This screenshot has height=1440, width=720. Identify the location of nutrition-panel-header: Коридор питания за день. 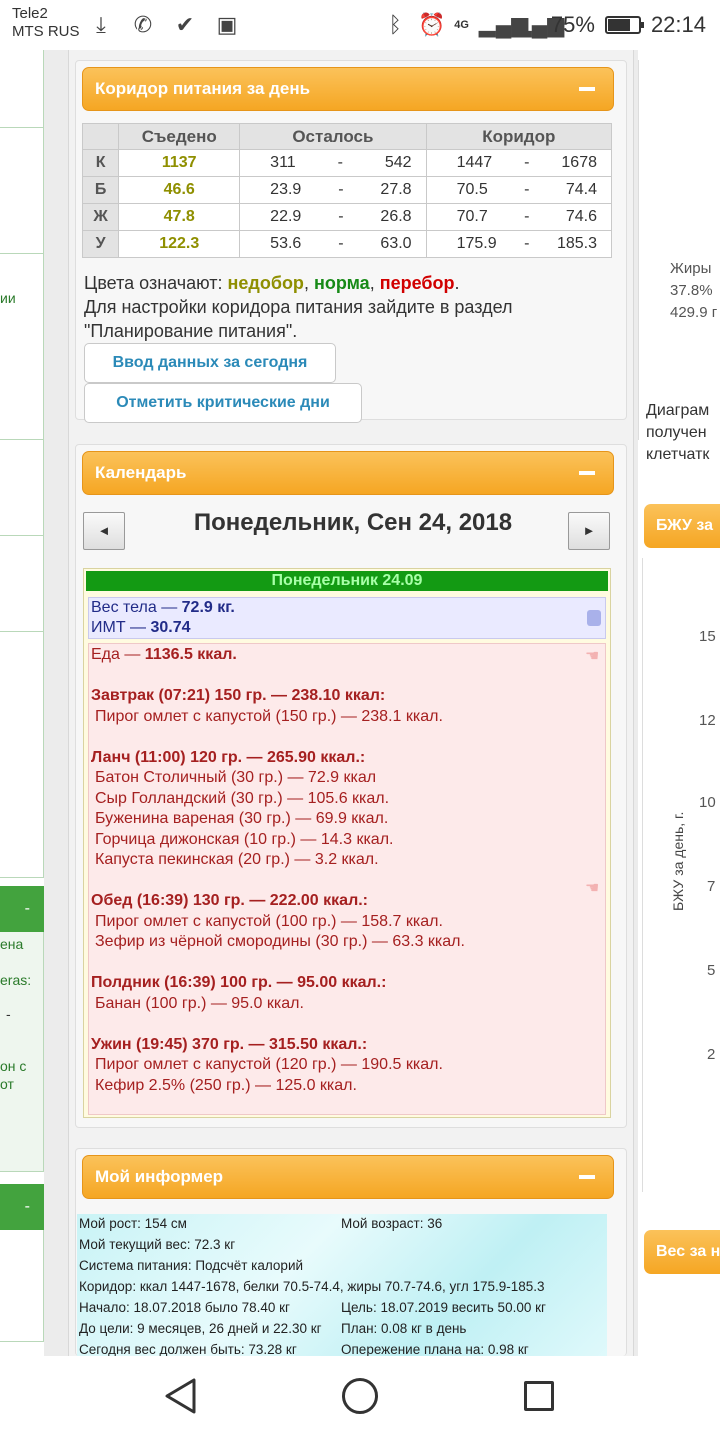
(348, 89).